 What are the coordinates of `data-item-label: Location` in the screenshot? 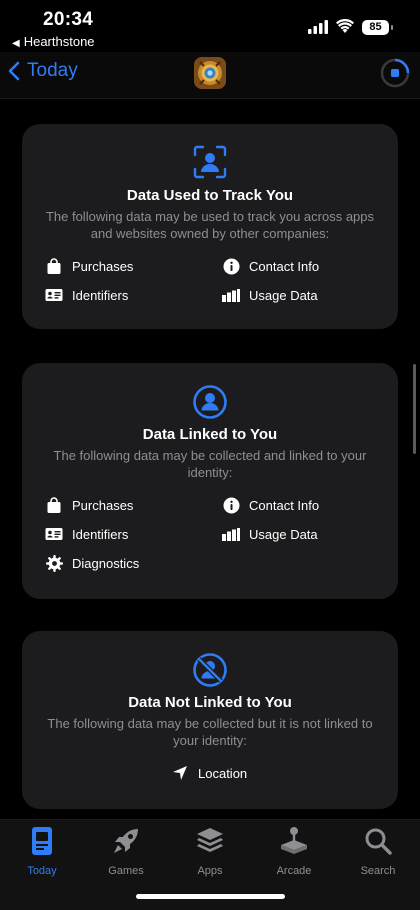 It's located at (223, 773).